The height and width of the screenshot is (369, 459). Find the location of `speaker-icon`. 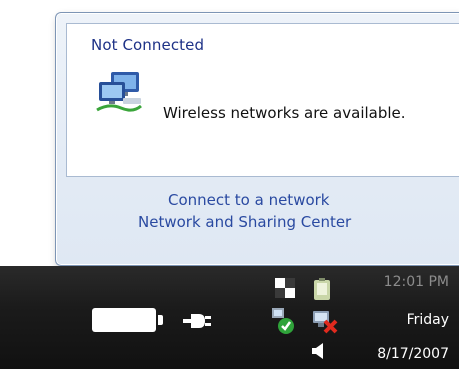

speaker-icon is located at coordinates (319, 351).